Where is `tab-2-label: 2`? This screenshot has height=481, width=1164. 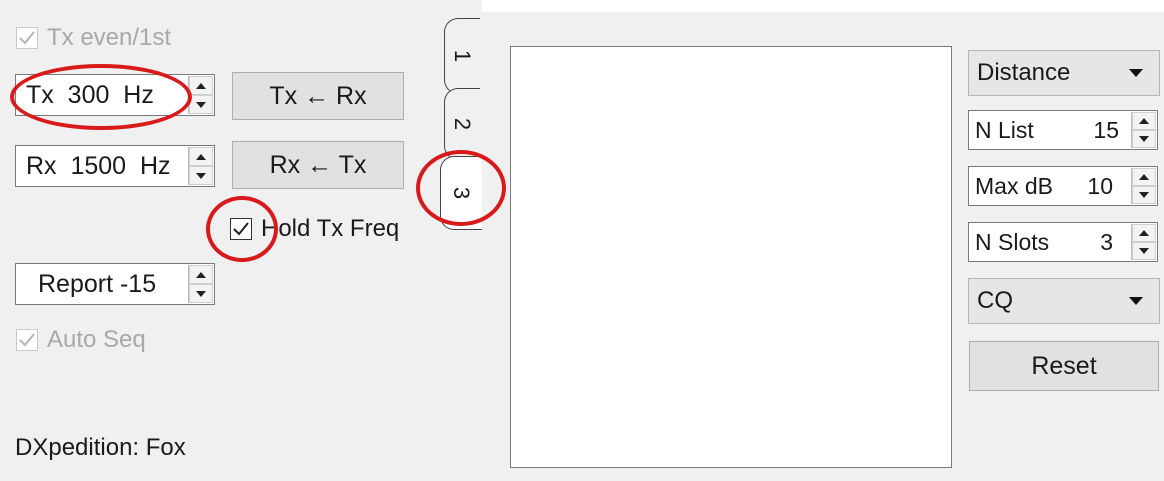
tab-2-label: 2 is located at coordinates (463, 124).